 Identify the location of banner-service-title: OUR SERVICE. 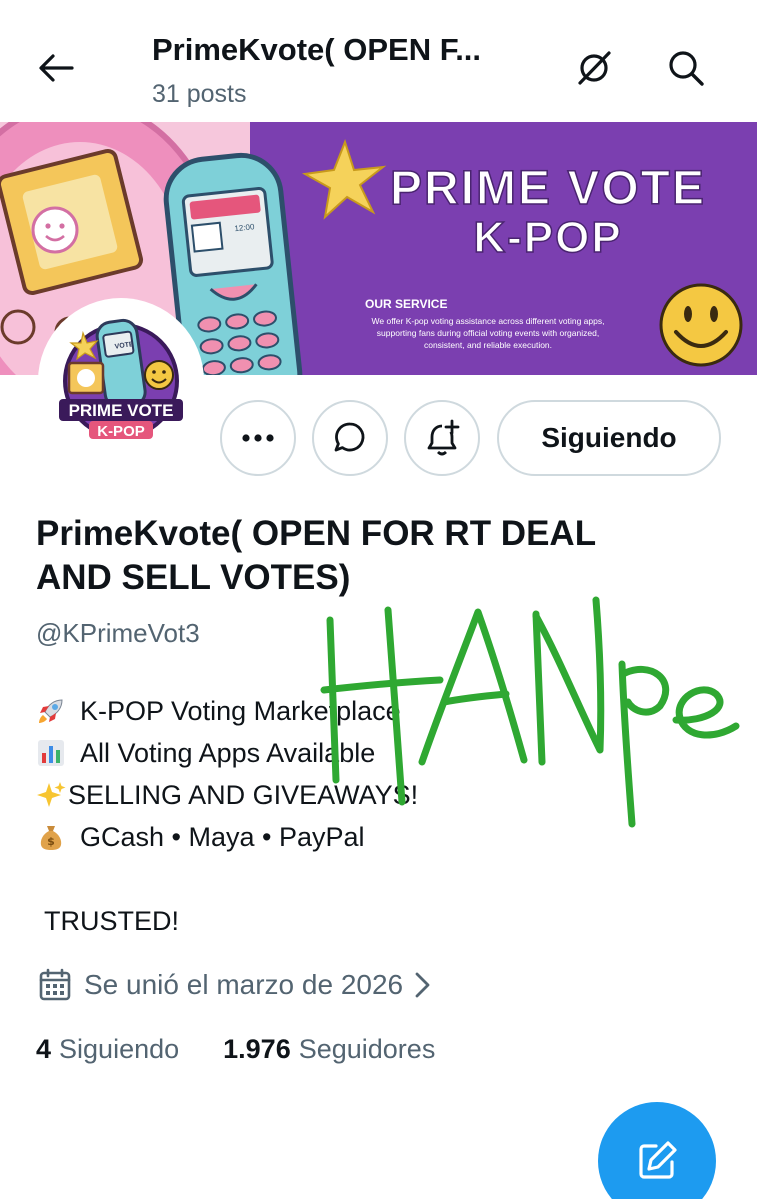
(406, 304).